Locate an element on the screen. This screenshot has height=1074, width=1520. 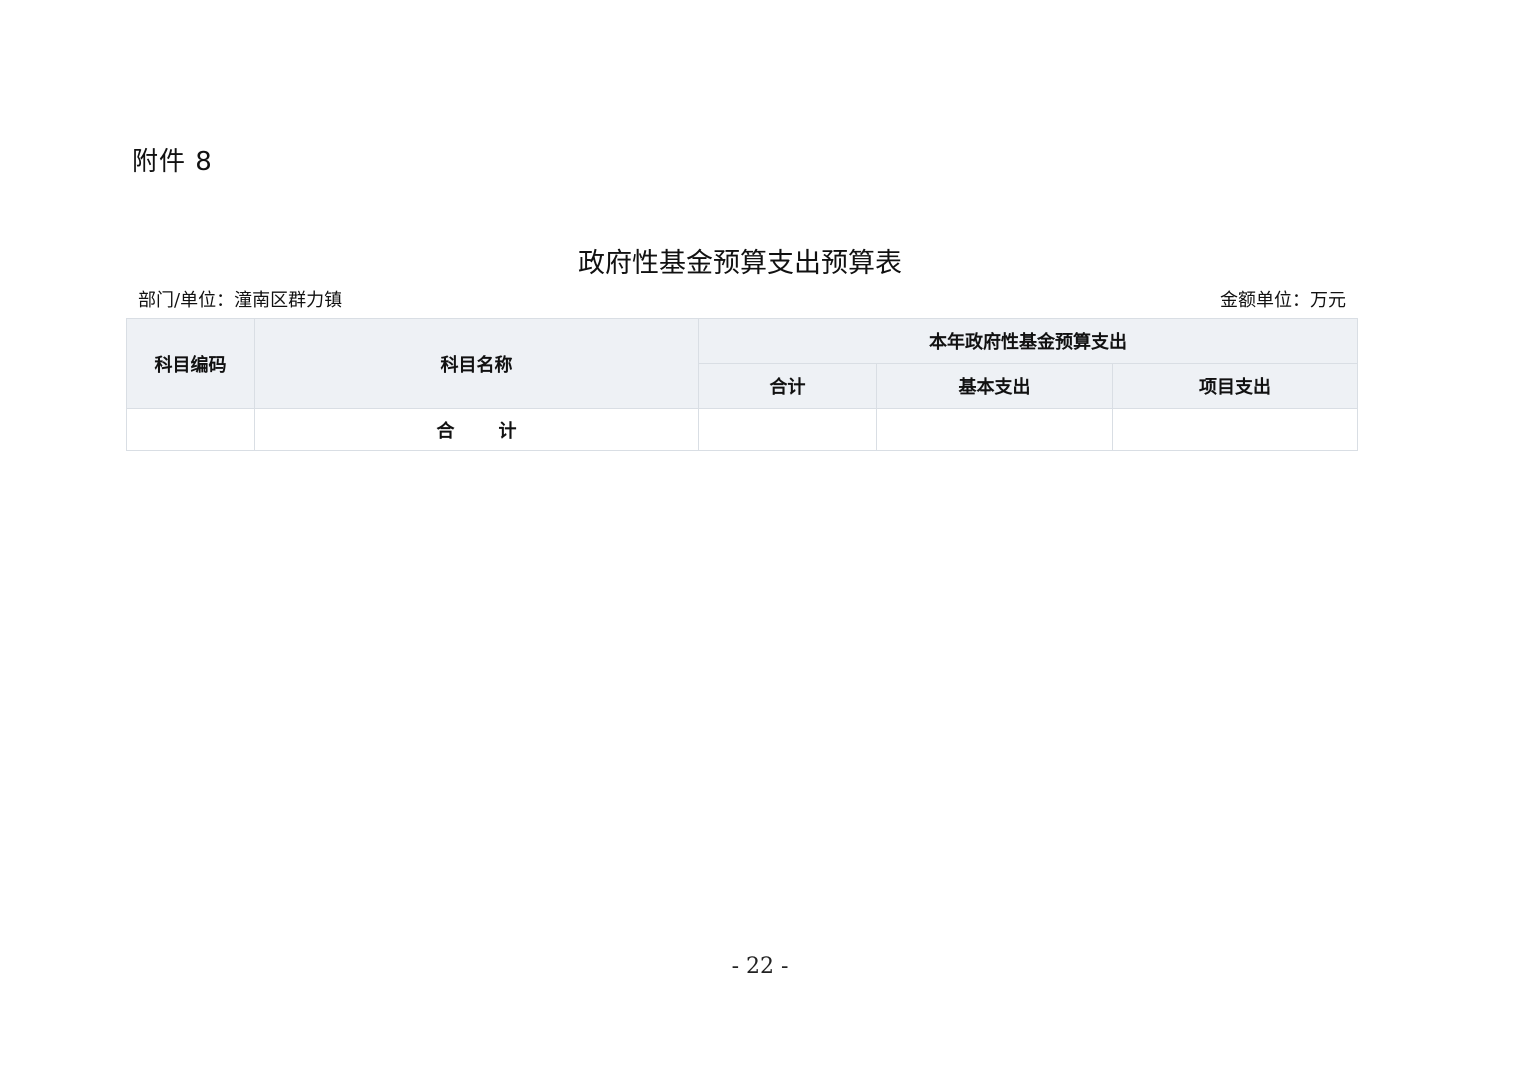
header-subject-name: 科目名称 is located at coordinates (476, 363).